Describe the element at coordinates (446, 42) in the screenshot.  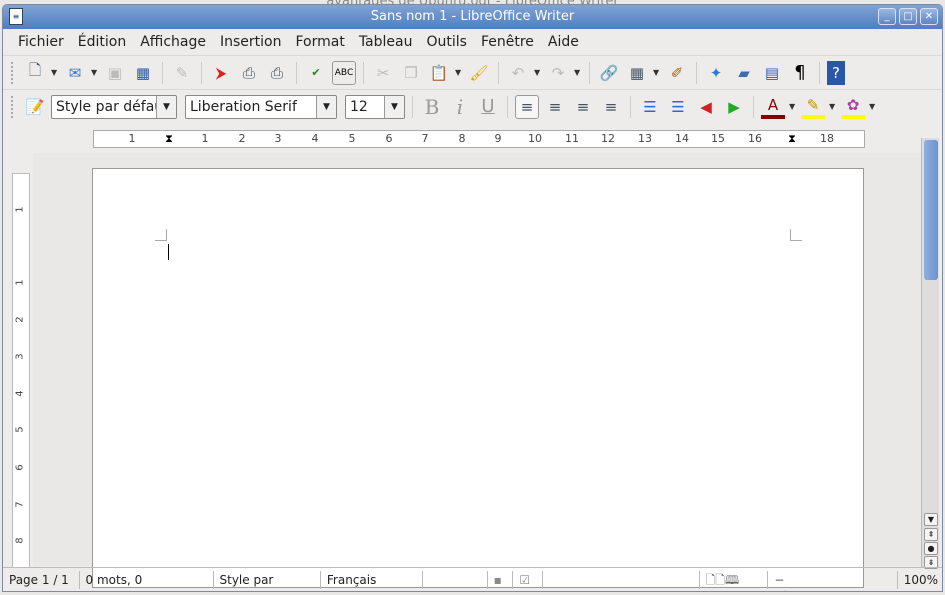
I see `menu-outils: Outils` at that location.